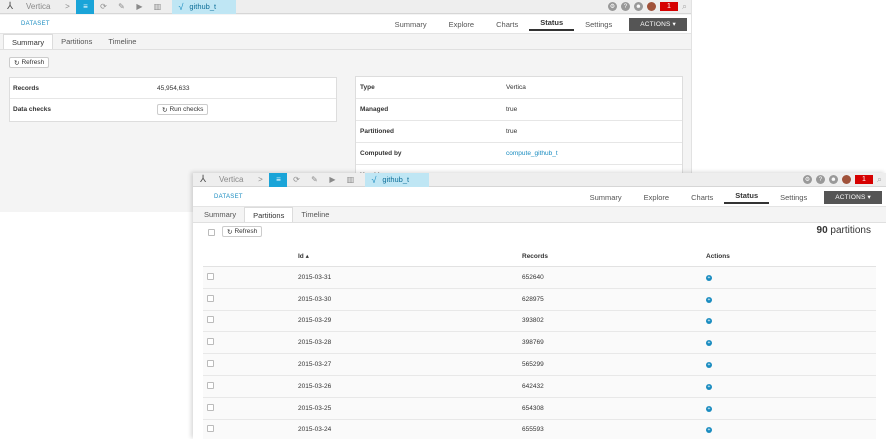 The height and width of the screenshot is (439, 886). I want to click on partition-count-label: partitions, so click(850, 230).